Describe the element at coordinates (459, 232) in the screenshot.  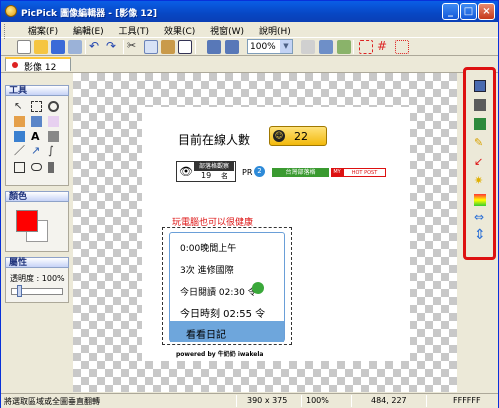
I see `vertical-scrollbar` at that location.